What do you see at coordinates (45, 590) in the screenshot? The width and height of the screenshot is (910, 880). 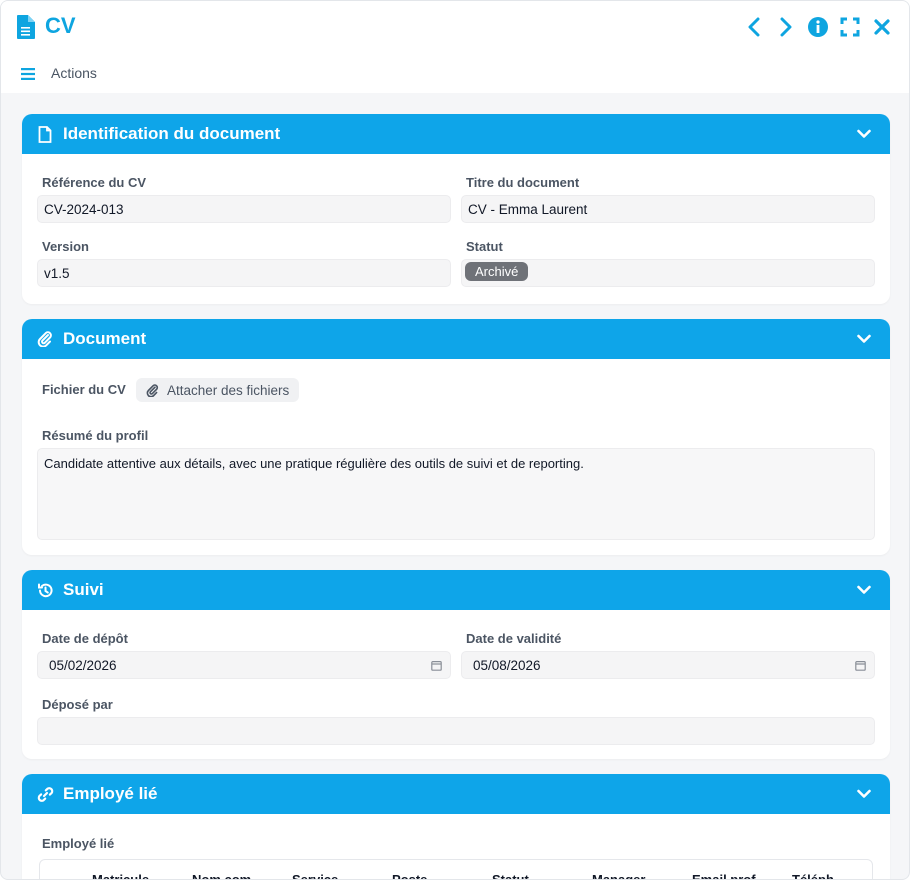 I see `history-icon` at bounding box center [45, 590].